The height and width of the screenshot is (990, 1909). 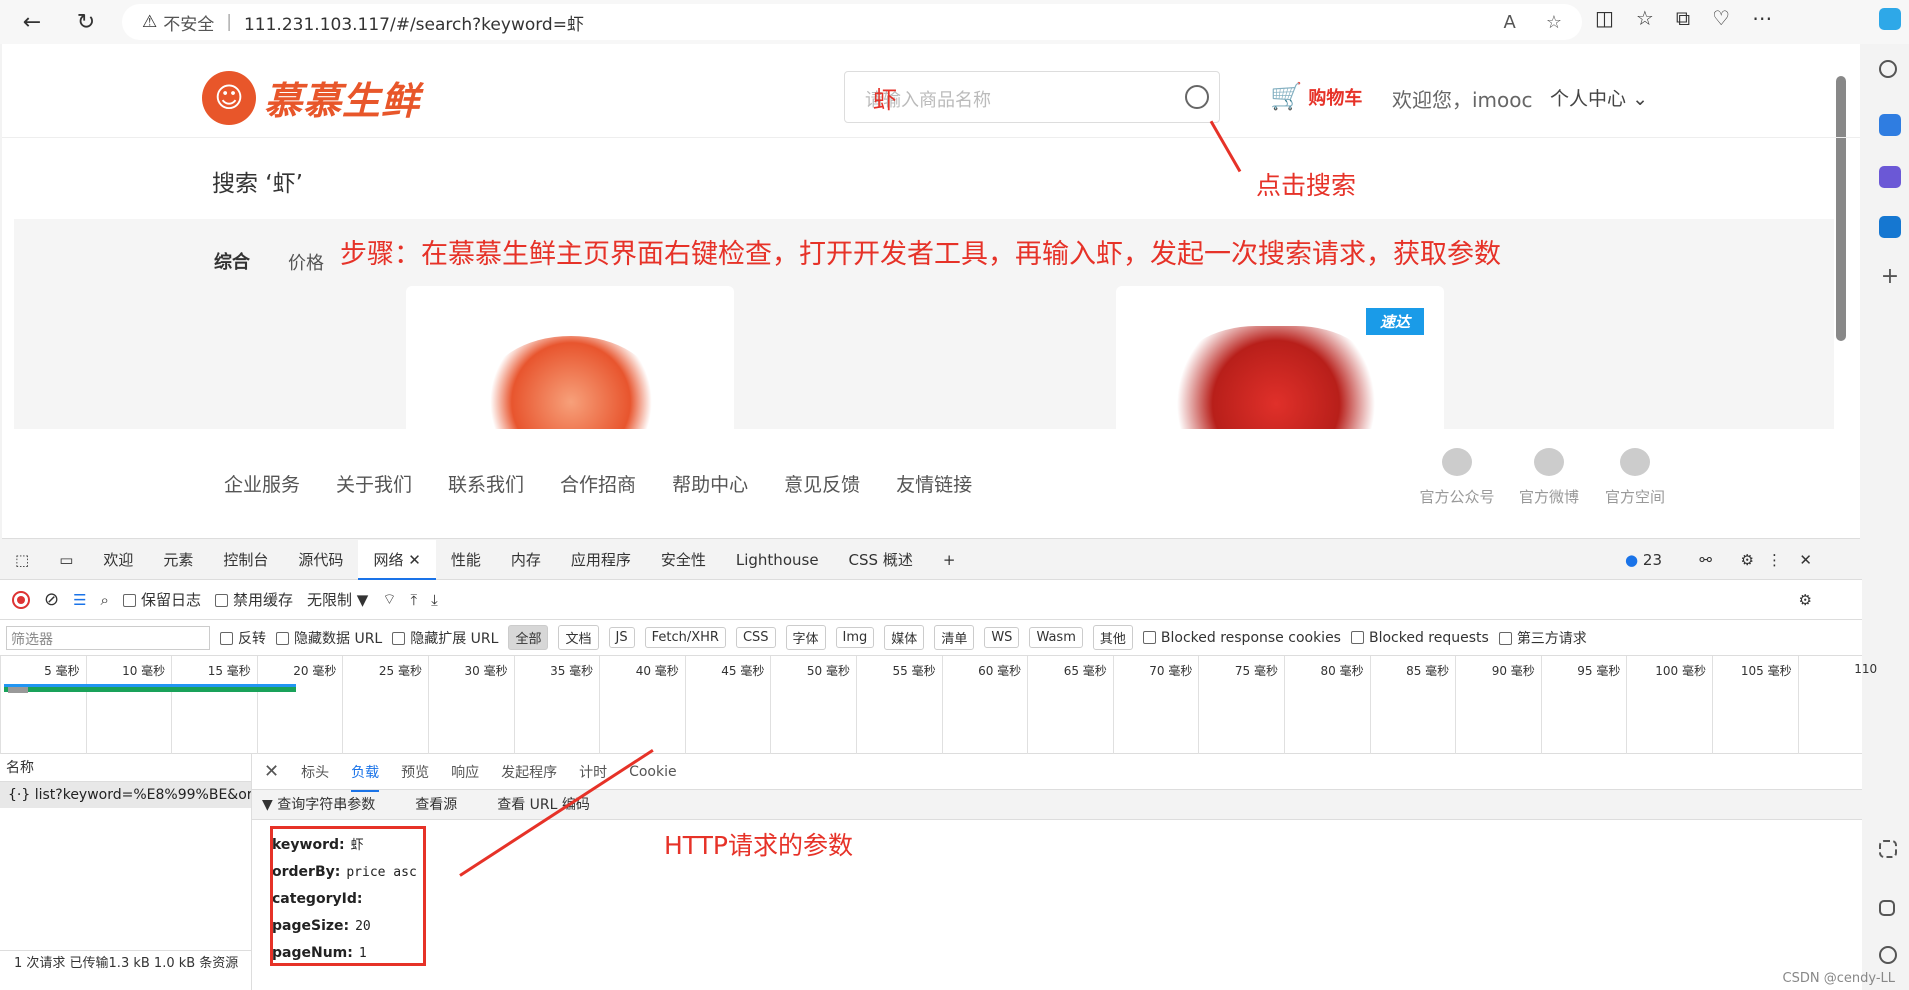 What do you see at coordinates (578, 637) in the screenshot?
I see `type-filter-doc: 文档` at bounding box center [578, 637].